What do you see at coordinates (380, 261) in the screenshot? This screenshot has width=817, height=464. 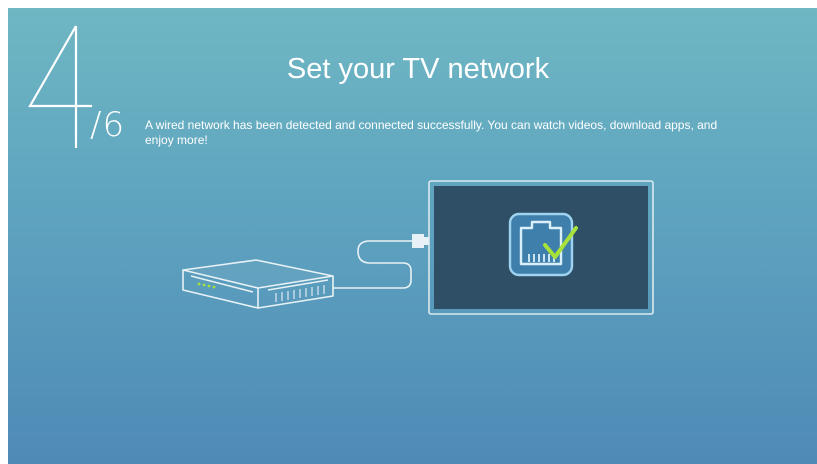 I see `ethernet-cable-icon` at bounding box center [380, 261].